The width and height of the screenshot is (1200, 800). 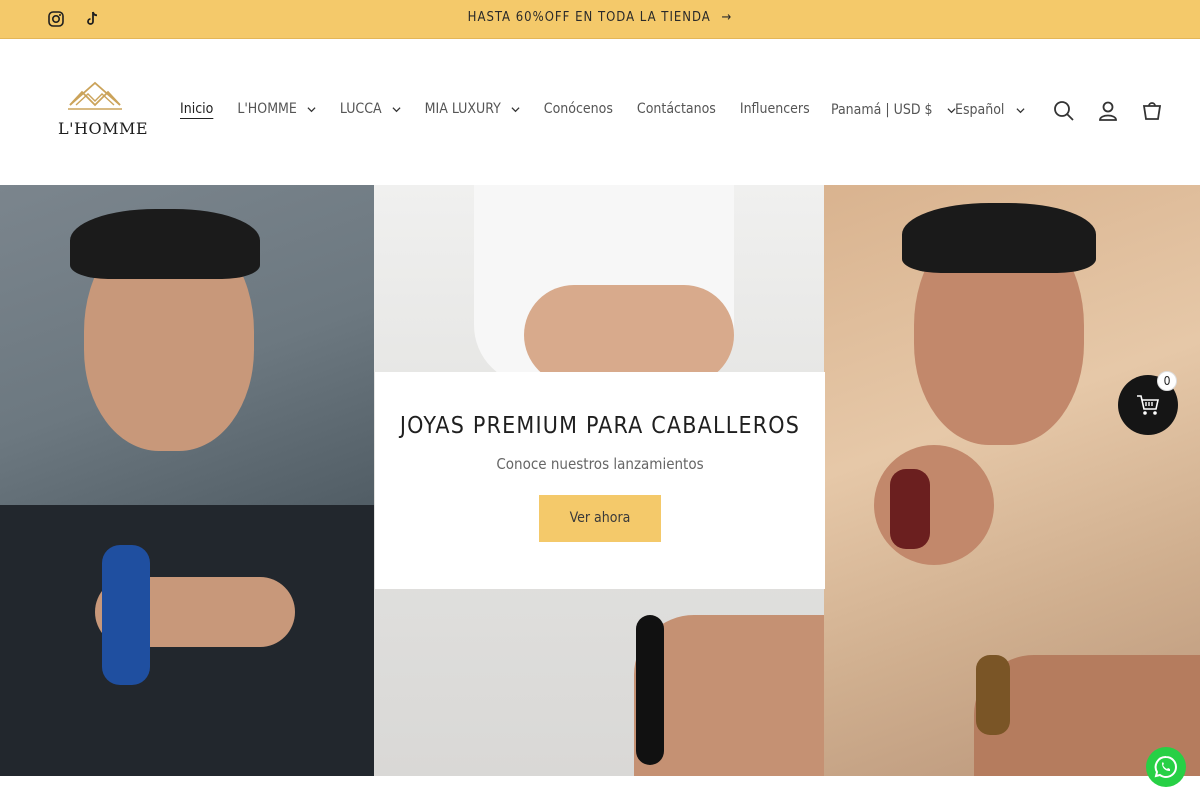 What do you see at coordinates (589, 17) in the screenshot?
I see `promo-text: HASTA 60%OFF EN TODA LA TIENDA` at bounding box center [589, 17].